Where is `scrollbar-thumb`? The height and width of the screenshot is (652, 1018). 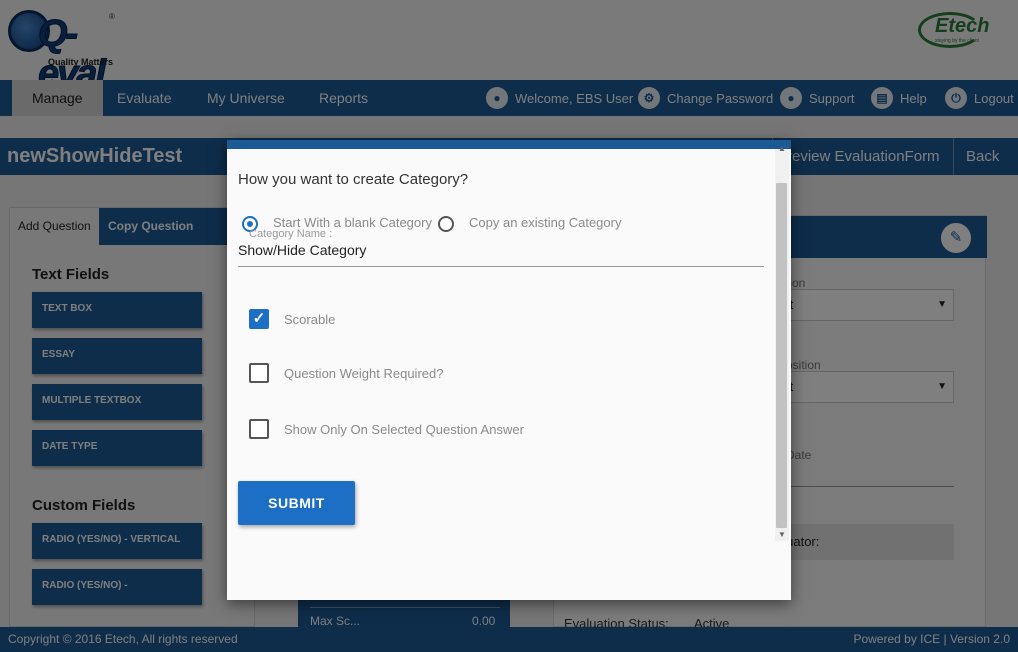 scrollbar-thumb is located at coordinates (781, 355).